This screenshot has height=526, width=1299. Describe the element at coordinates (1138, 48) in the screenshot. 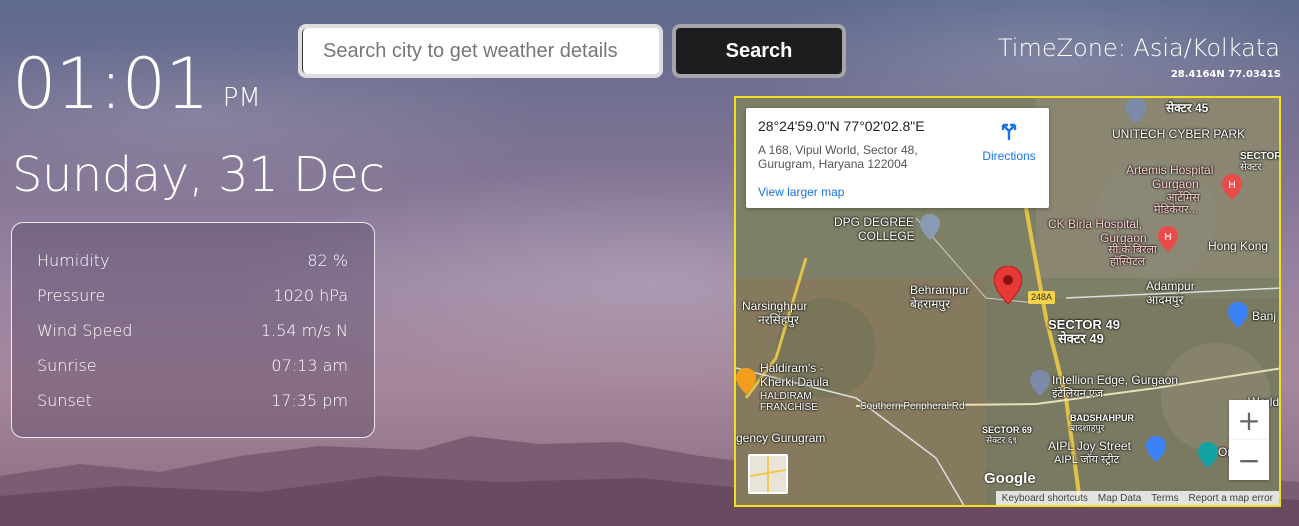

I see `timezone-label: TimeZone: Asia/Kolkata` at that location.